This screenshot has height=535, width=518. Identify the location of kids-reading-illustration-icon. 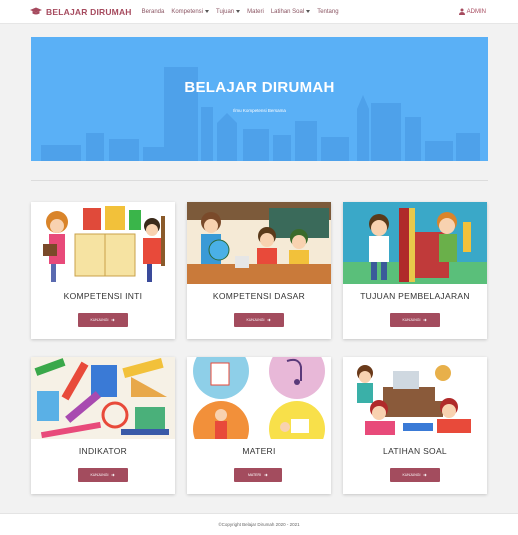
(103, 243).